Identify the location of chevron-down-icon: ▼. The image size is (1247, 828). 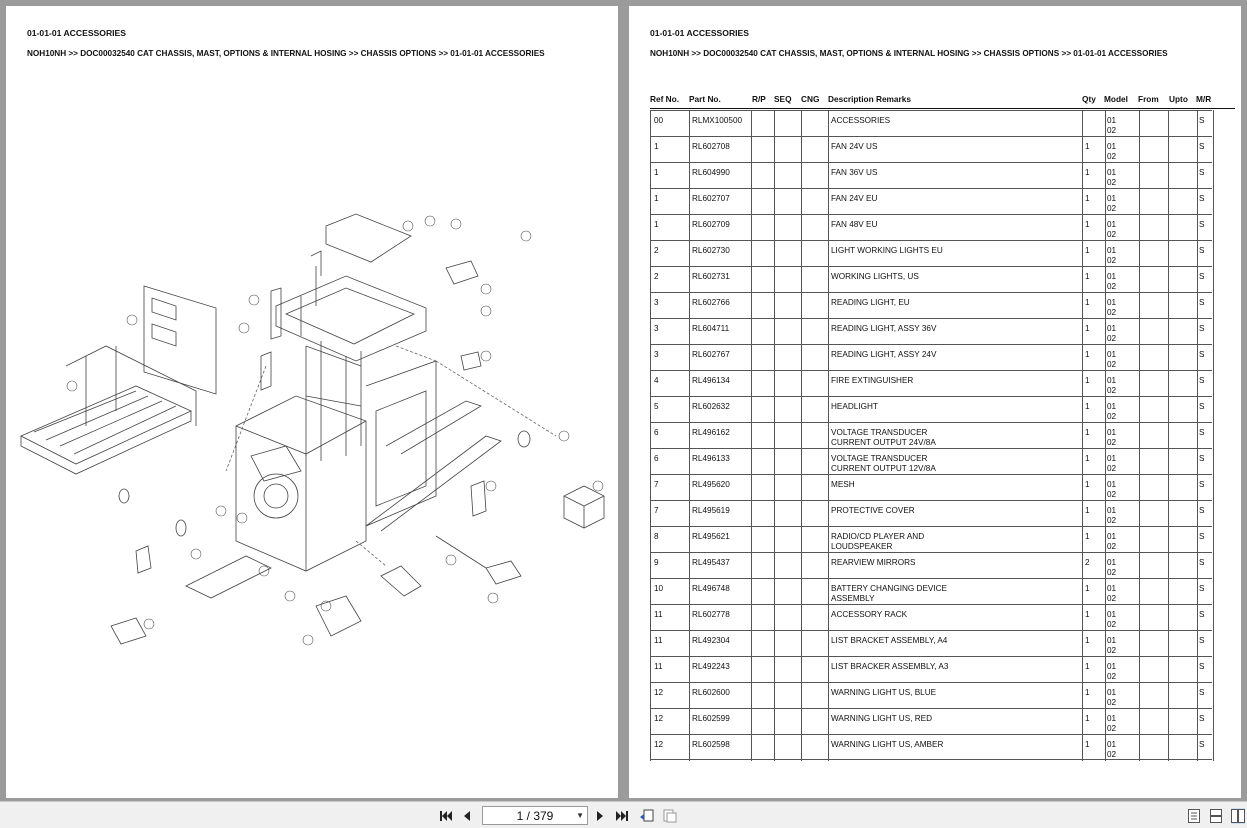
(580, 815).